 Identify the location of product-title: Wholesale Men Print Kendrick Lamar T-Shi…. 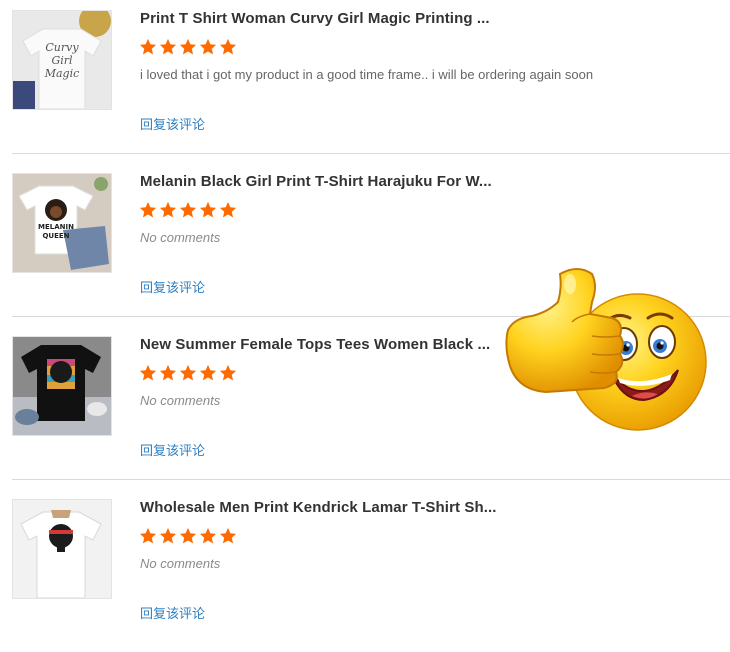
(320, 507).